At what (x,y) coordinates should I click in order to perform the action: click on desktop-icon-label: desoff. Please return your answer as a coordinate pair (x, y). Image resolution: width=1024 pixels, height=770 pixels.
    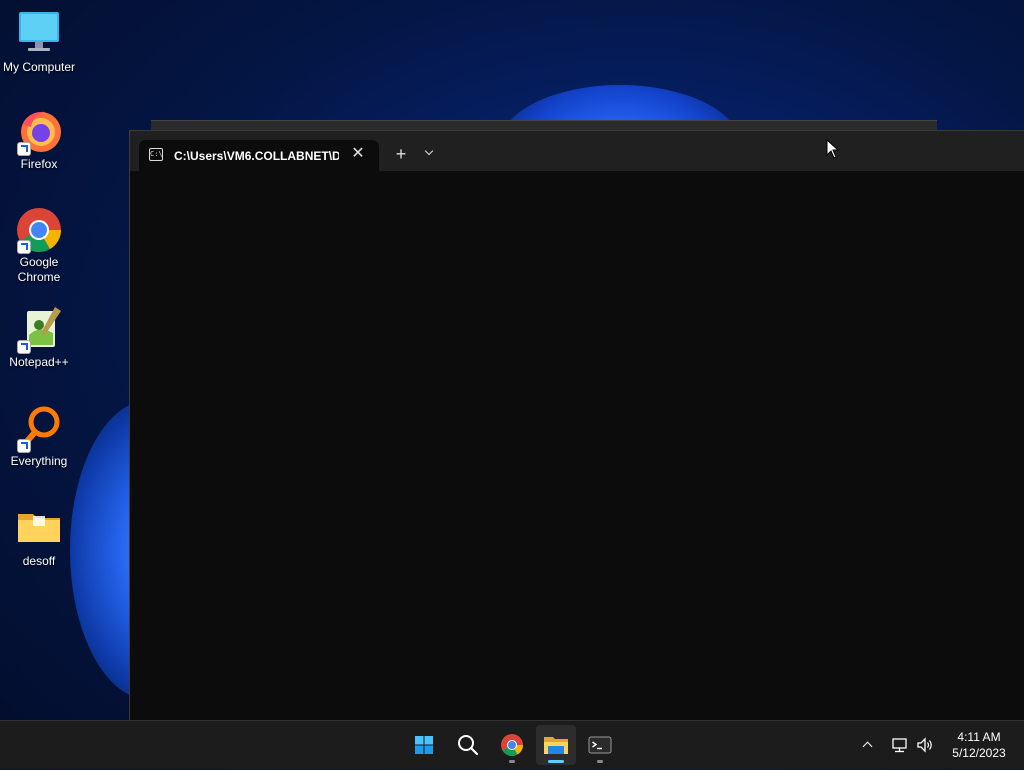
    Looking at the image, I should click on (39, 561).